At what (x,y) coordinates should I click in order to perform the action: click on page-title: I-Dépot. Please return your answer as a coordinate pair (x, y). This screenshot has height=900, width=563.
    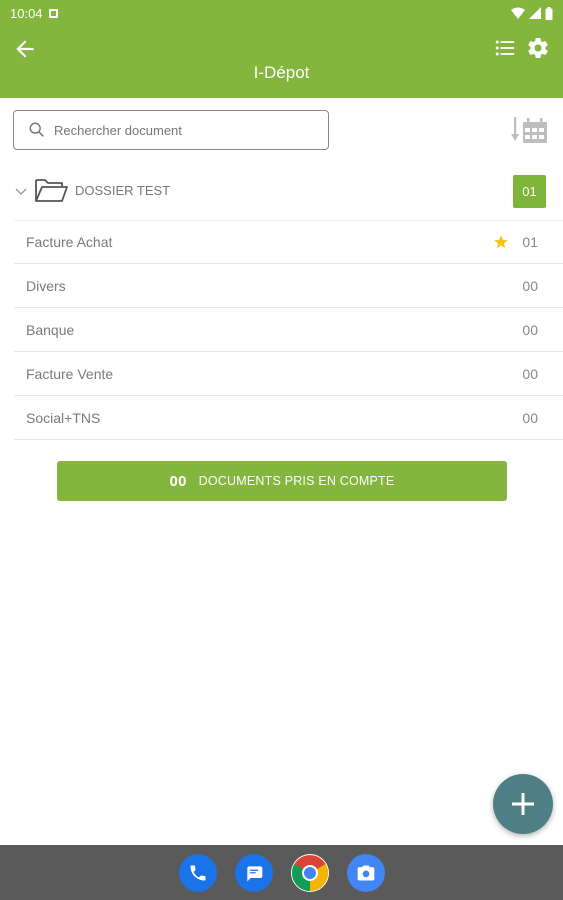
    Looking at the image, I should click on (281, 72).